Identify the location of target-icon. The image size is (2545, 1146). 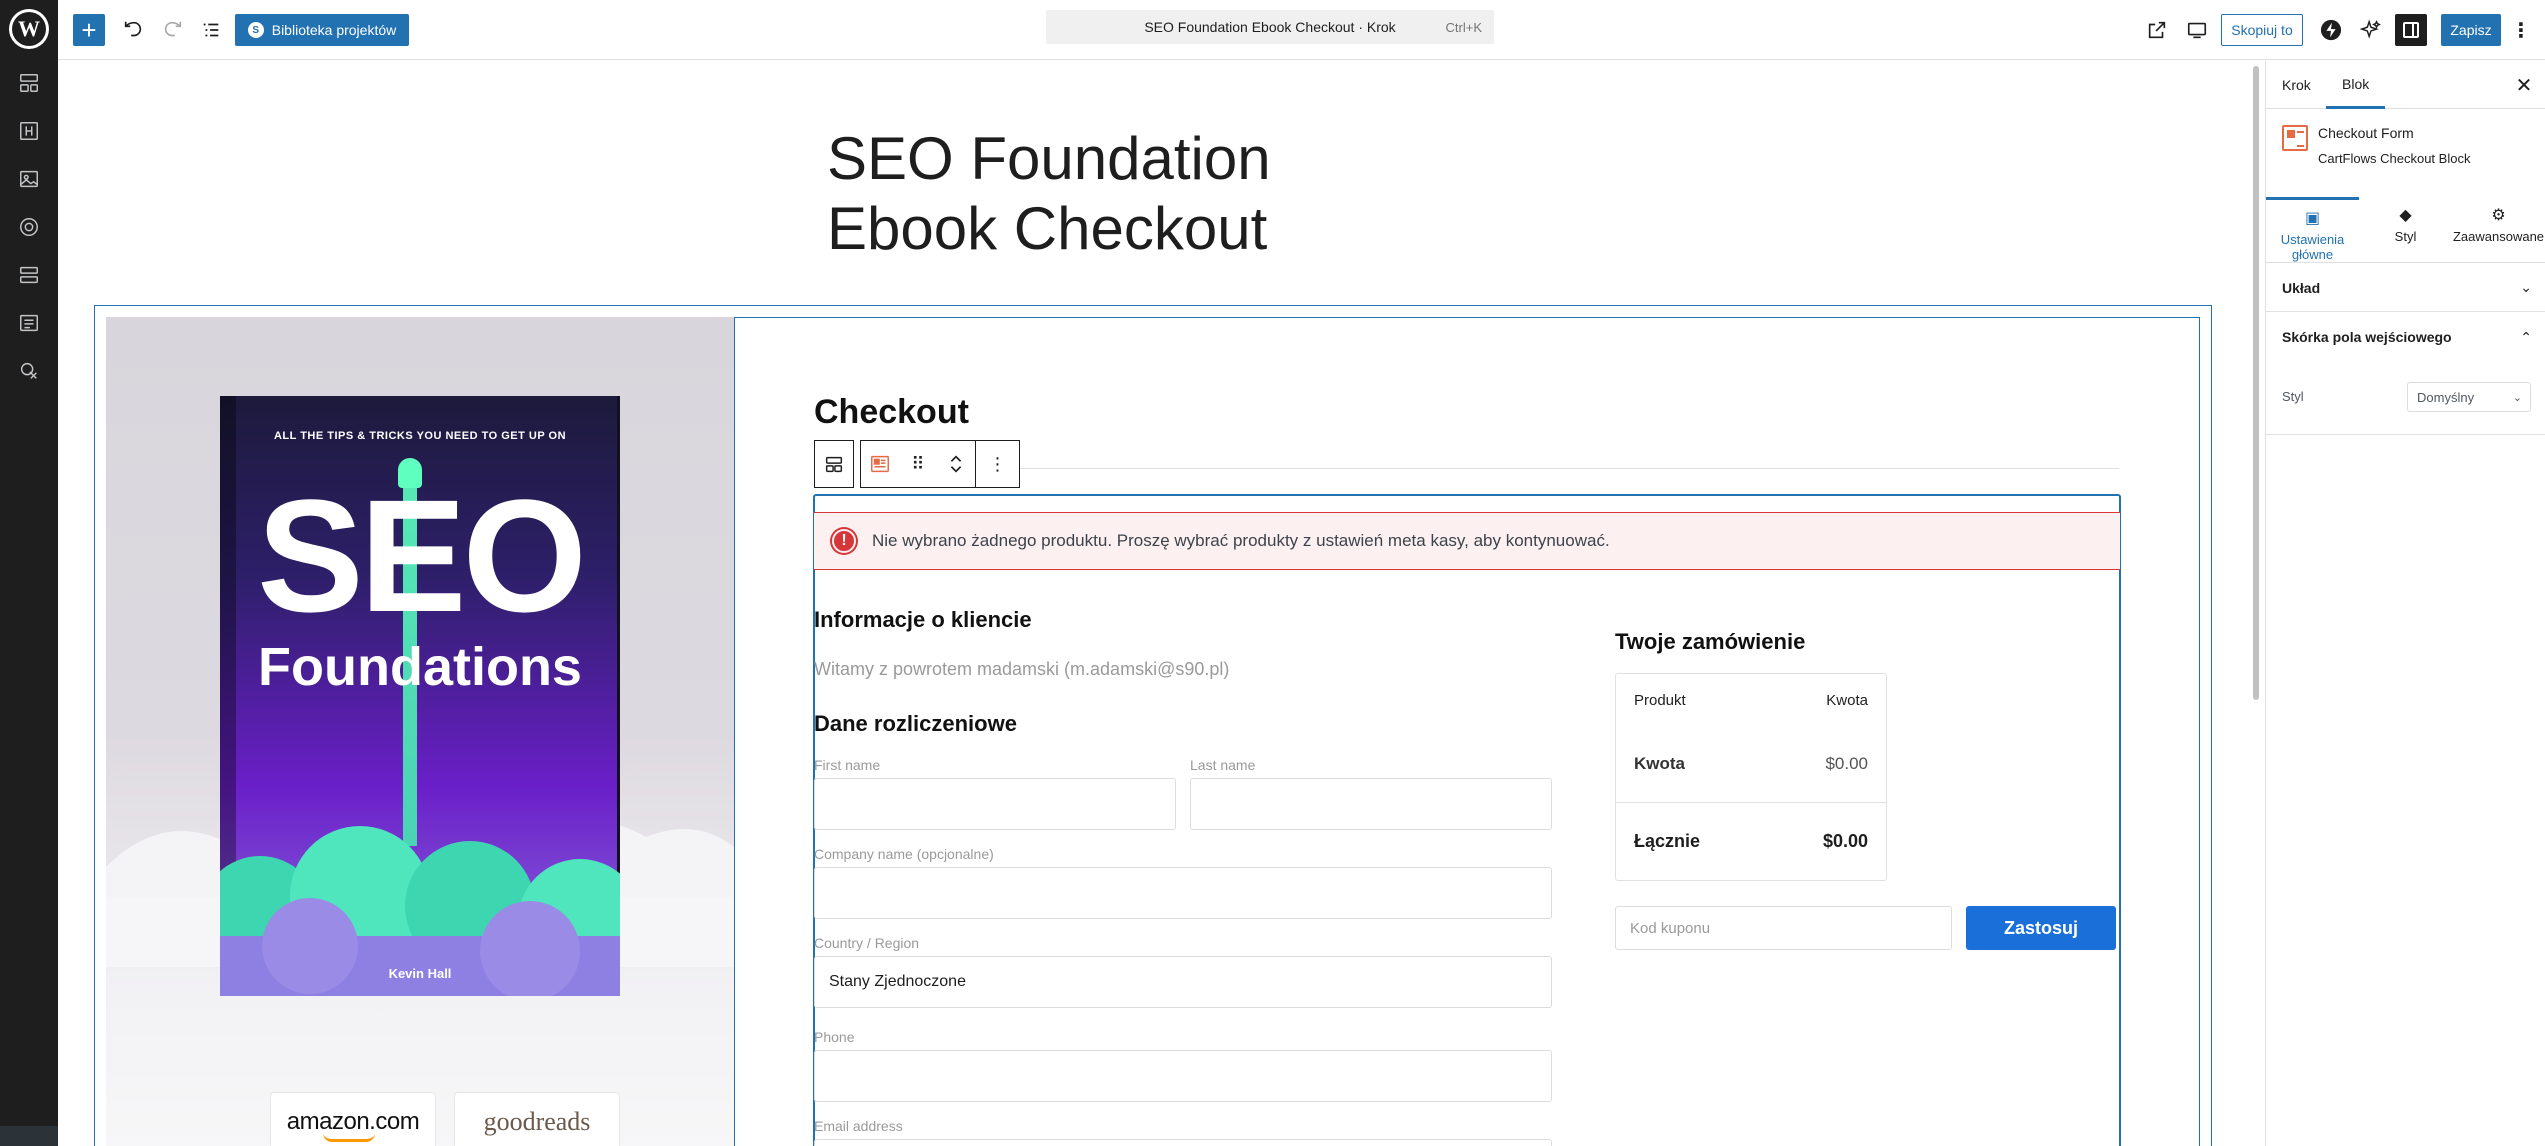
(29, 227).